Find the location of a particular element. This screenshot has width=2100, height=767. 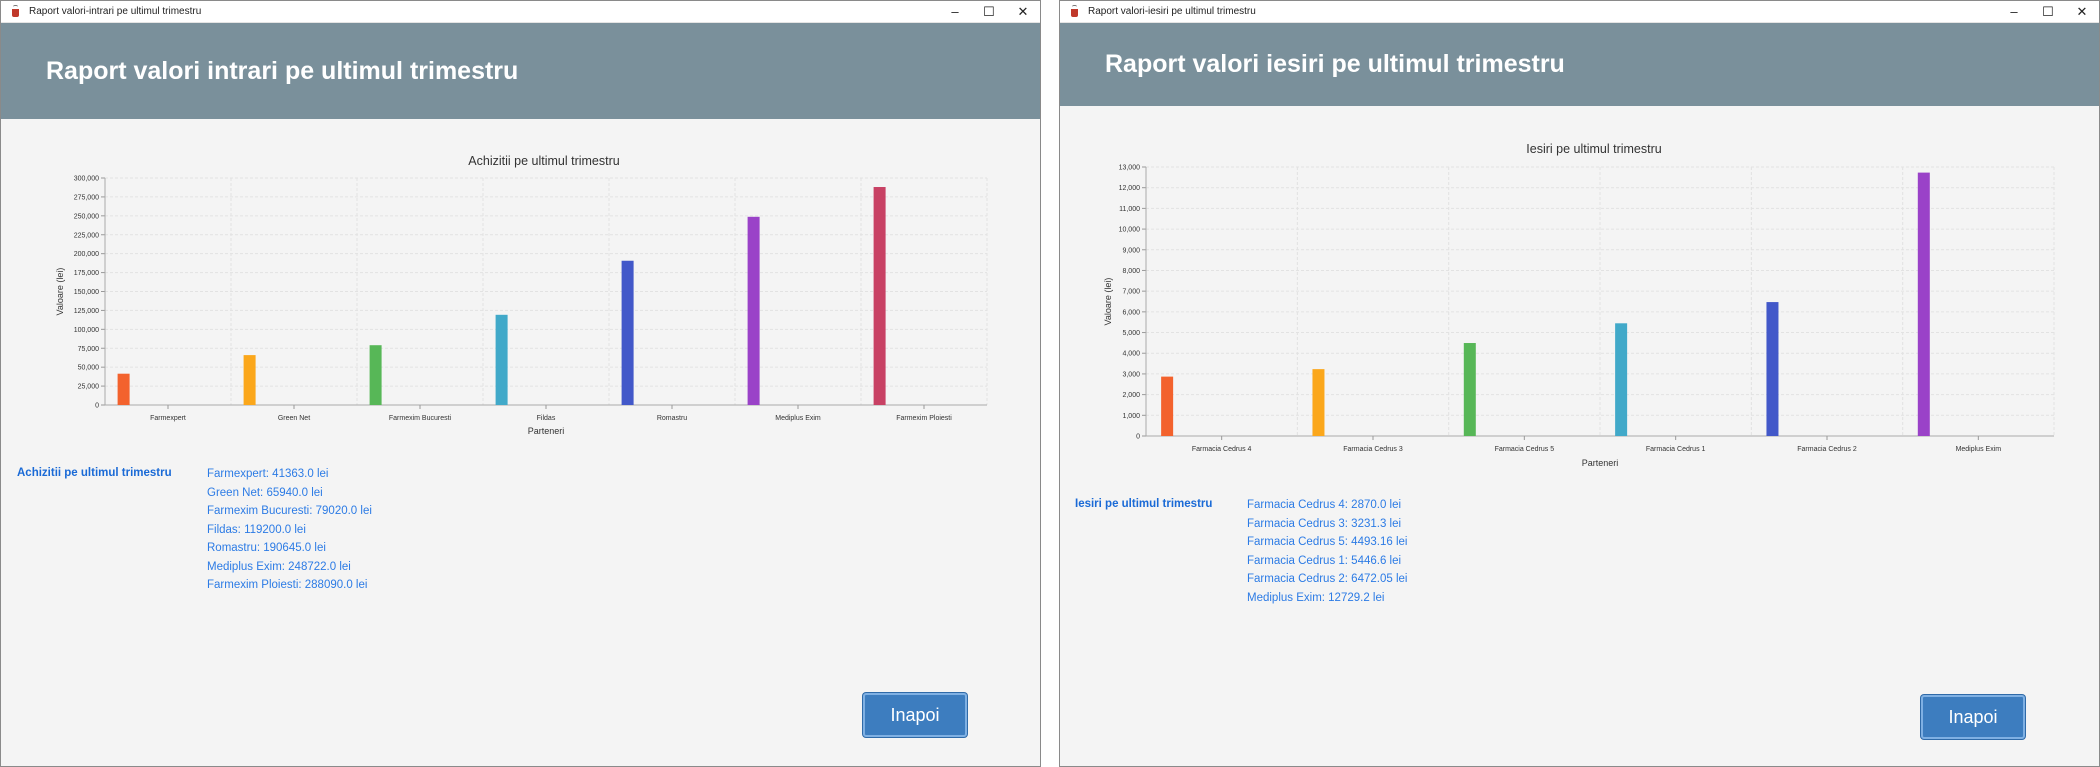

y-tick-label: 4,000 is located at coordinates (1131, 354).